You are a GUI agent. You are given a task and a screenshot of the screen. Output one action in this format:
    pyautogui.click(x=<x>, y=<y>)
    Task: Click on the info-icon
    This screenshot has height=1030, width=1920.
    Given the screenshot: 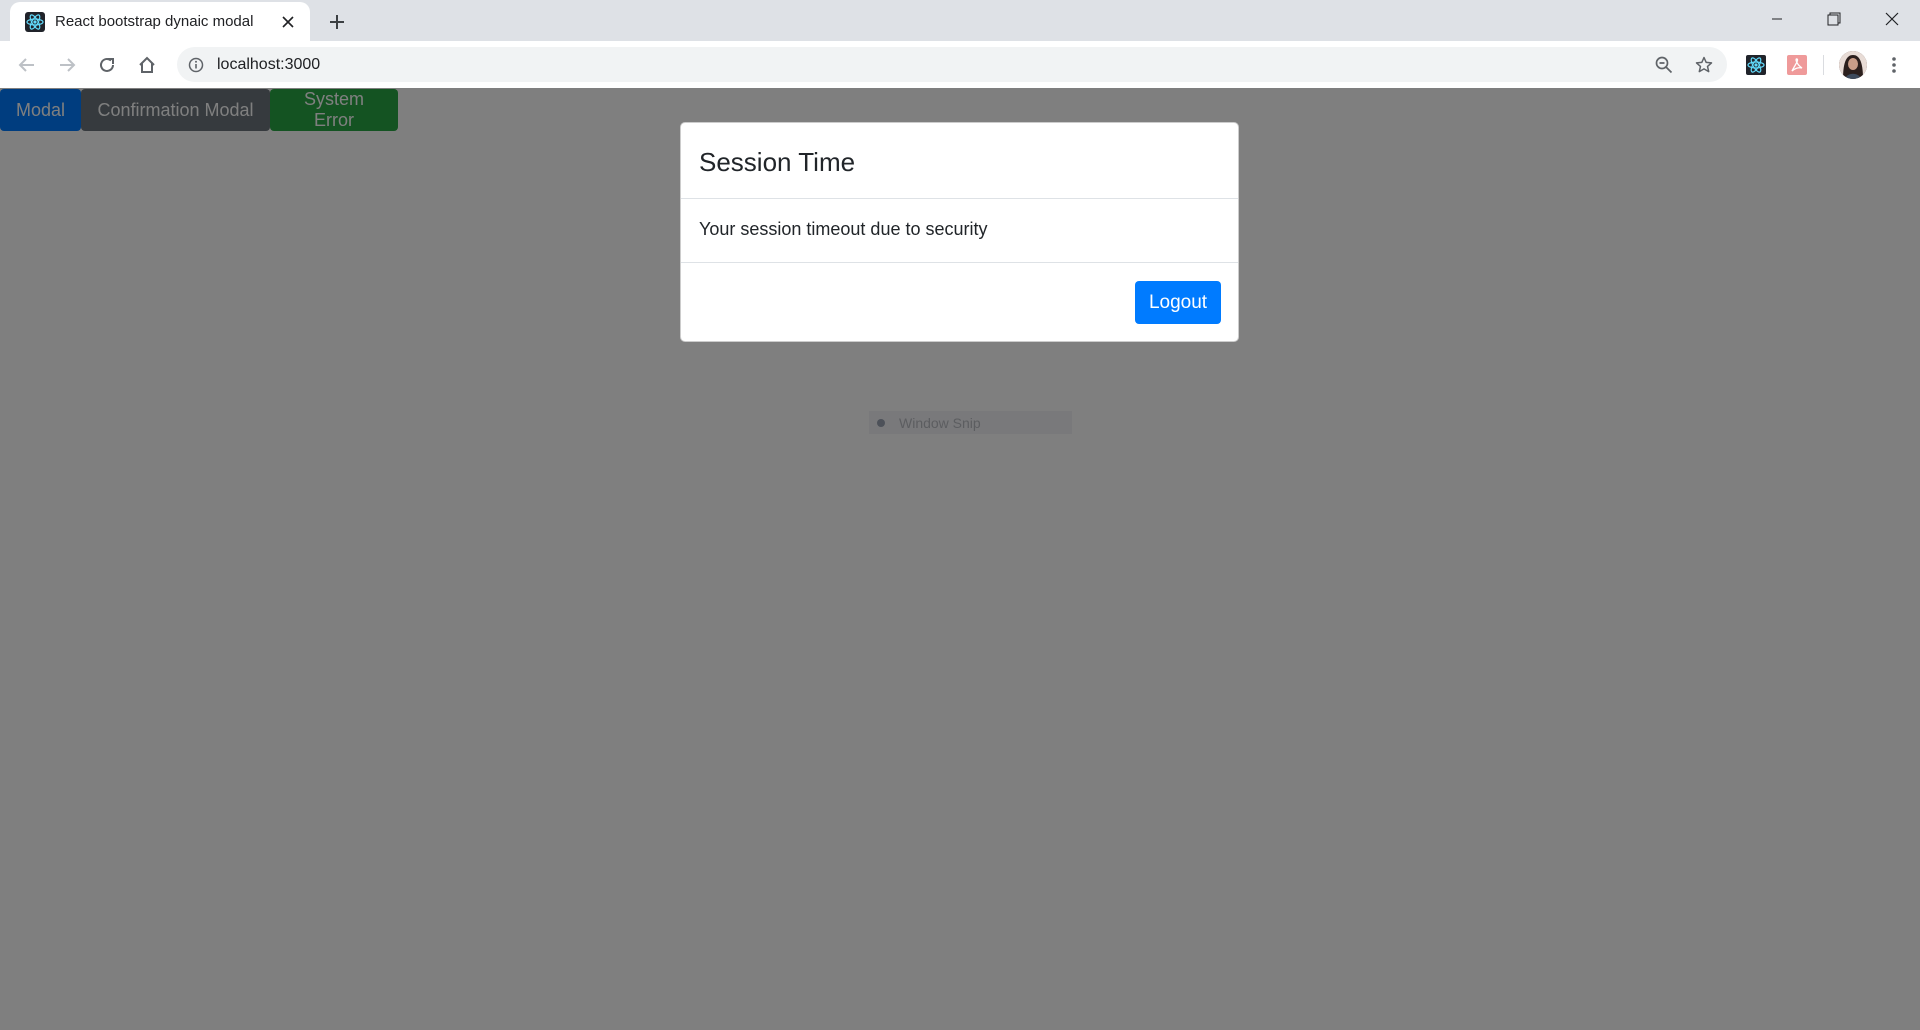 What is the action you would take?
    pyautogui.click(x=196, y=65)
    